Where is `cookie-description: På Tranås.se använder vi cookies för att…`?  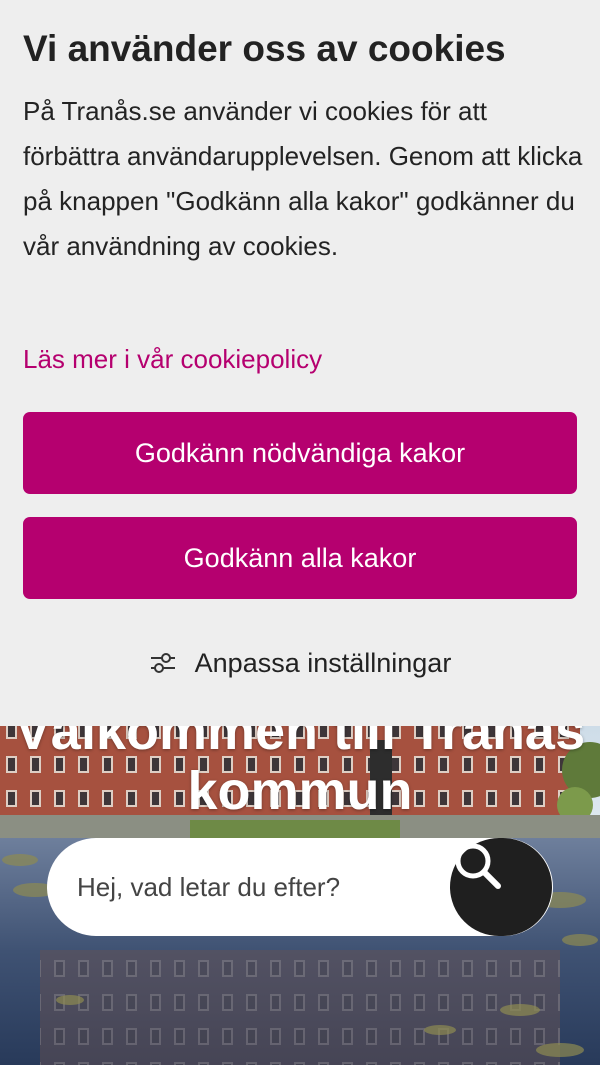
cookie-description: På Tranås.se använder vi cookies för att… is located at coordinates (303, 178).